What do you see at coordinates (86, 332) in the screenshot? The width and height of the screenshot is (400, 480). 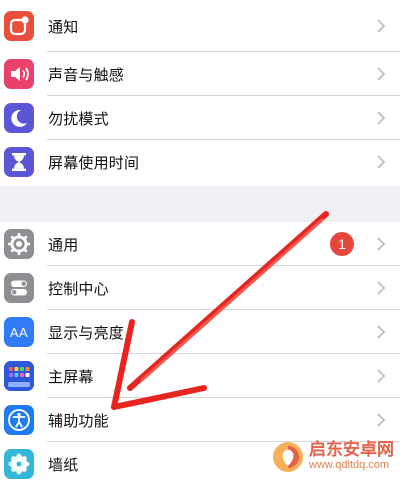 I see `settings-row-label: 显示与亮度` at bounding box center [86, 332].